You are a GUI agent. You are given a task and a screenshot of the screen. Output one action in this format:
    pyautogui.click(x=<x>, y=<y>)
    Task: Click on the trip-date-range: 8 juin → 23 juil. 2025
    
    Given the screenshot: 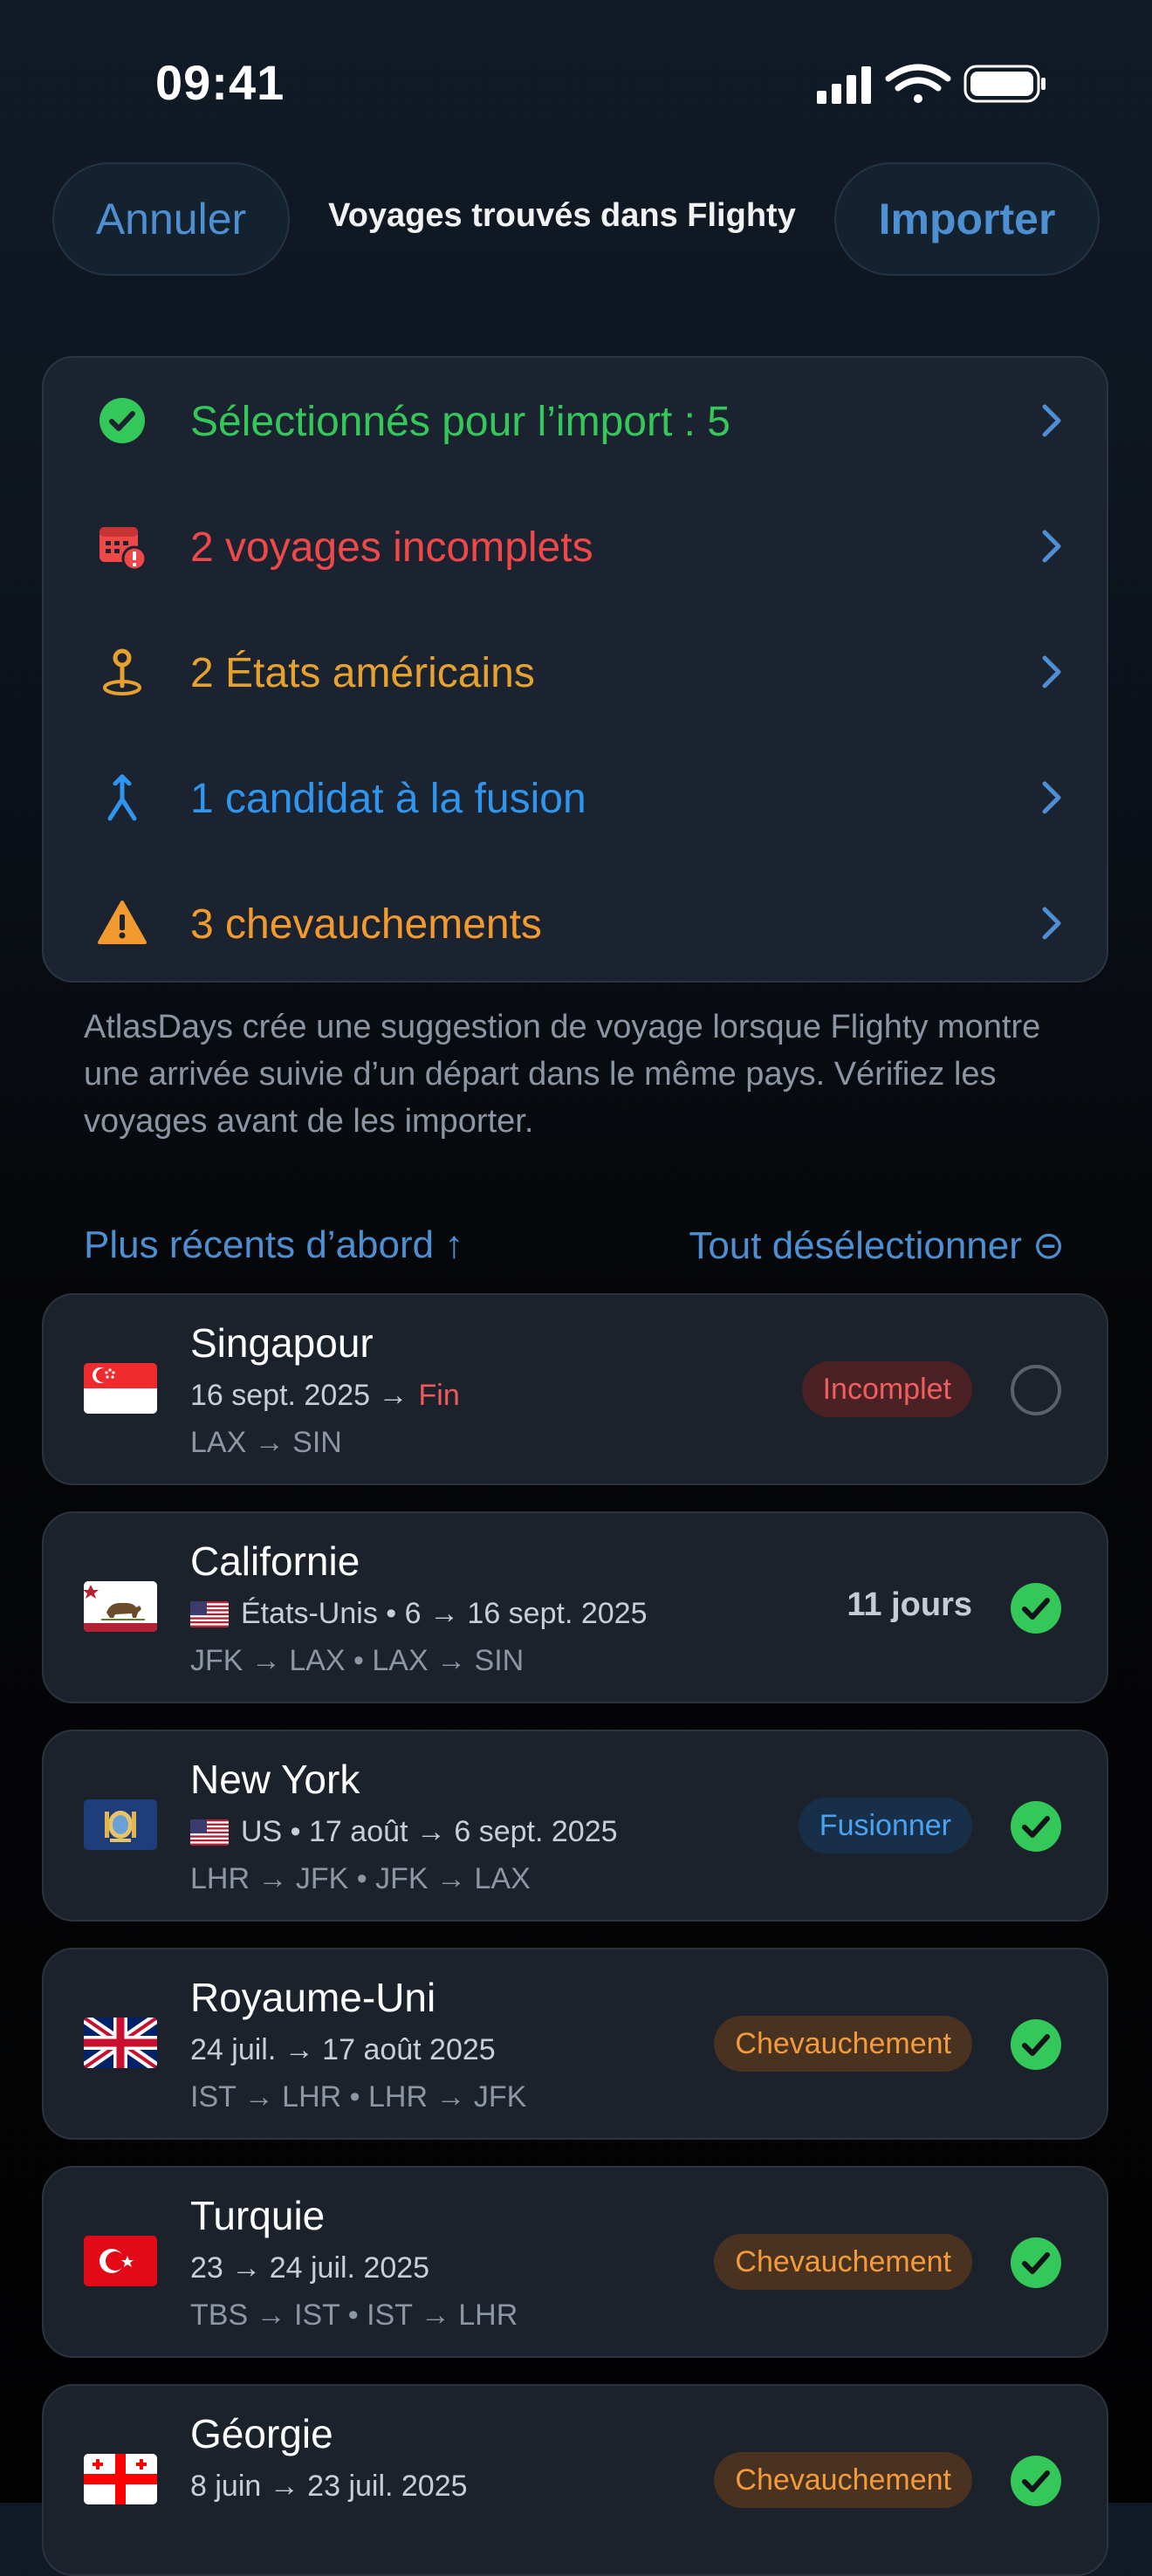 What is the action you would take?
    pyautogui.click(x=329, y=2486)
    